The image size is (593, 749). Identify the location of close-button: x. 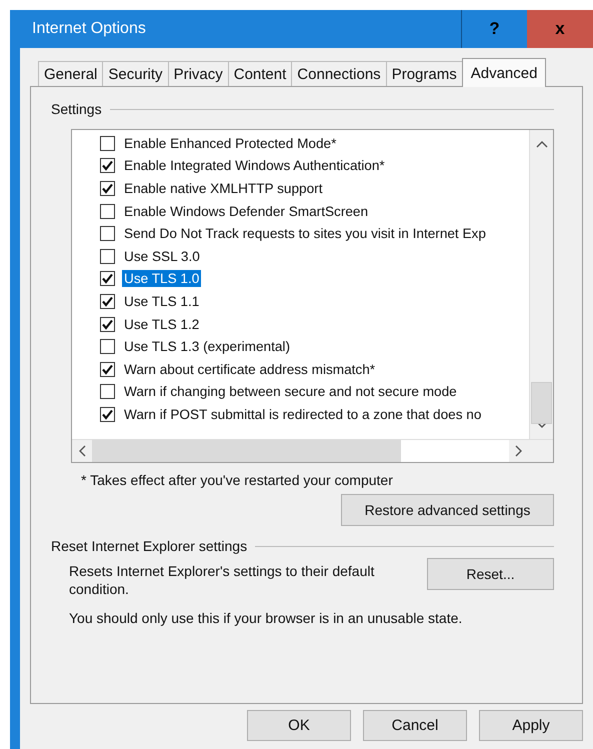
(560, 29).